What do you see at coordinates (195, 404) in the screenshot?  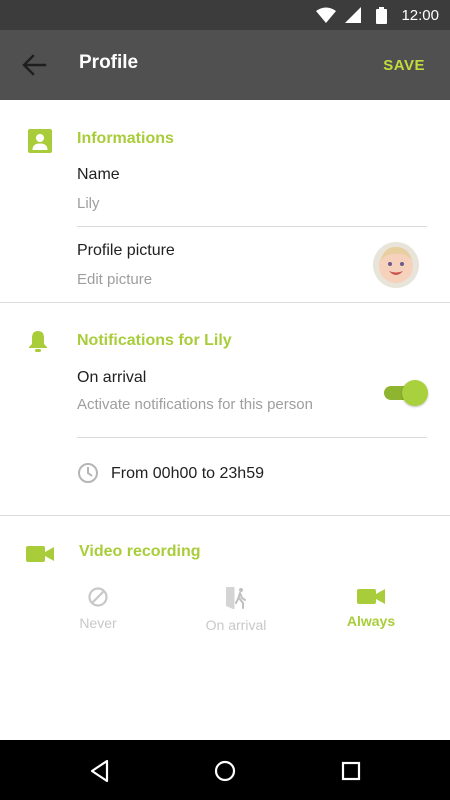 I see `on-arrival-description: Activate notifications for this person` at bounding box center [195, 404].